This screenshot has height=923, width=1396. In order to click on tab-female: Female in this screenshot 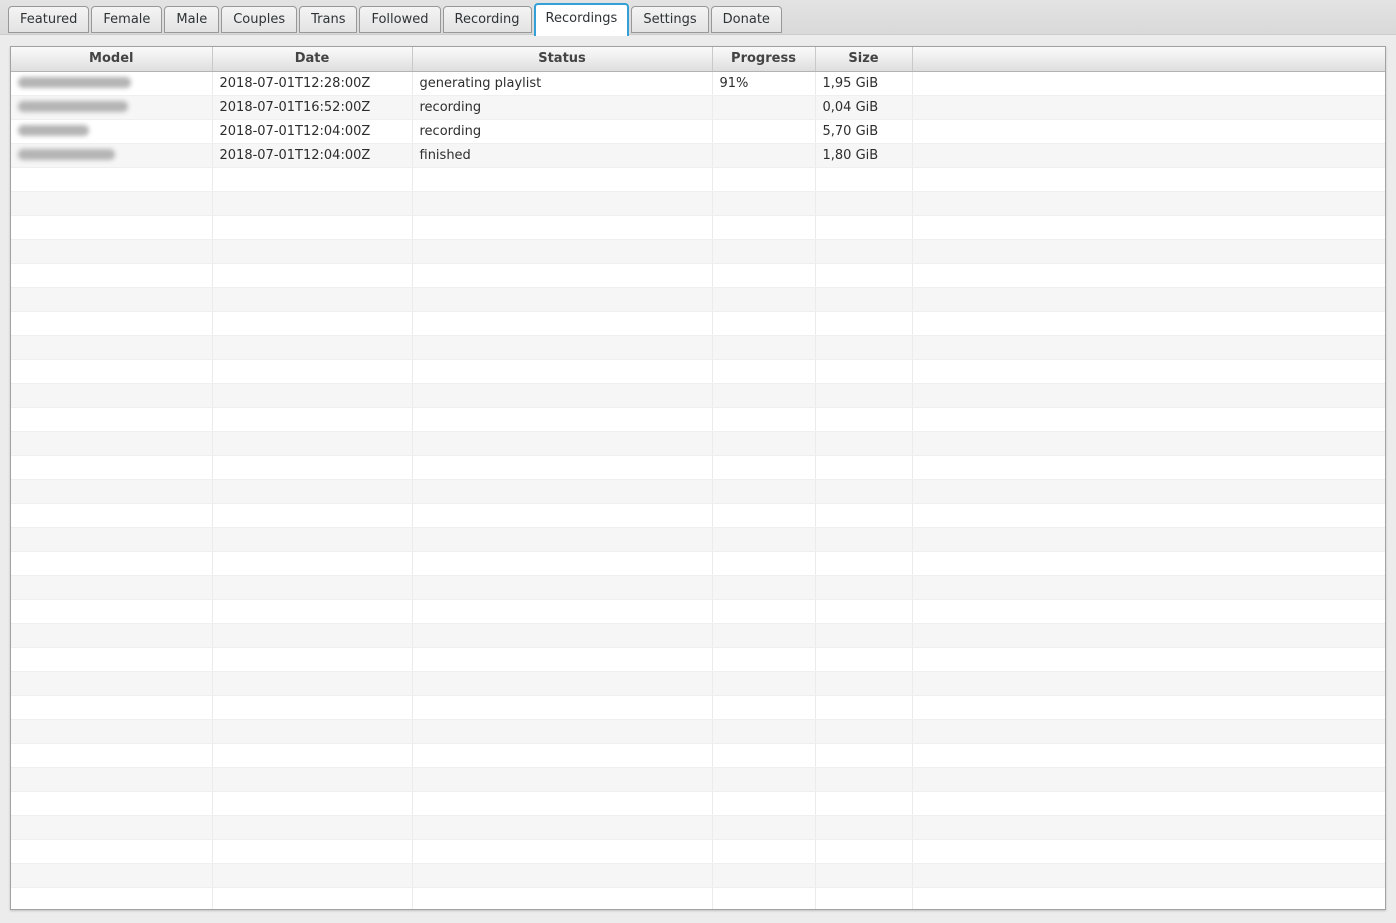, I will do `click(127, 19)`.